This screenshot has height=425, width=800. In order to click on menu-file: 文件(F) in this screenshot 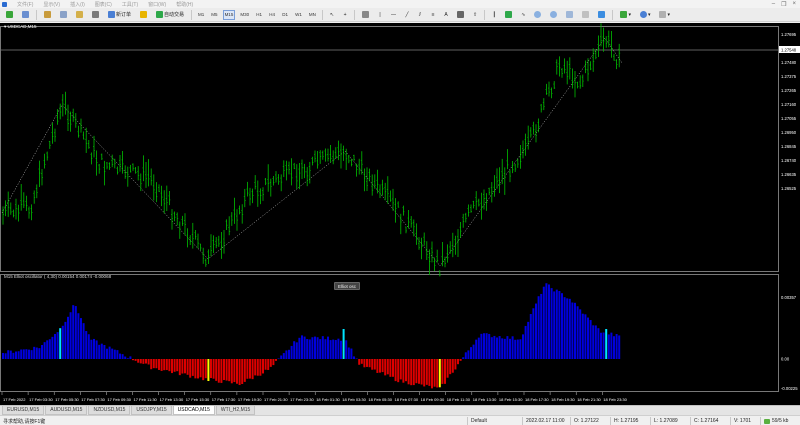, I will do `click(25, 4)`.